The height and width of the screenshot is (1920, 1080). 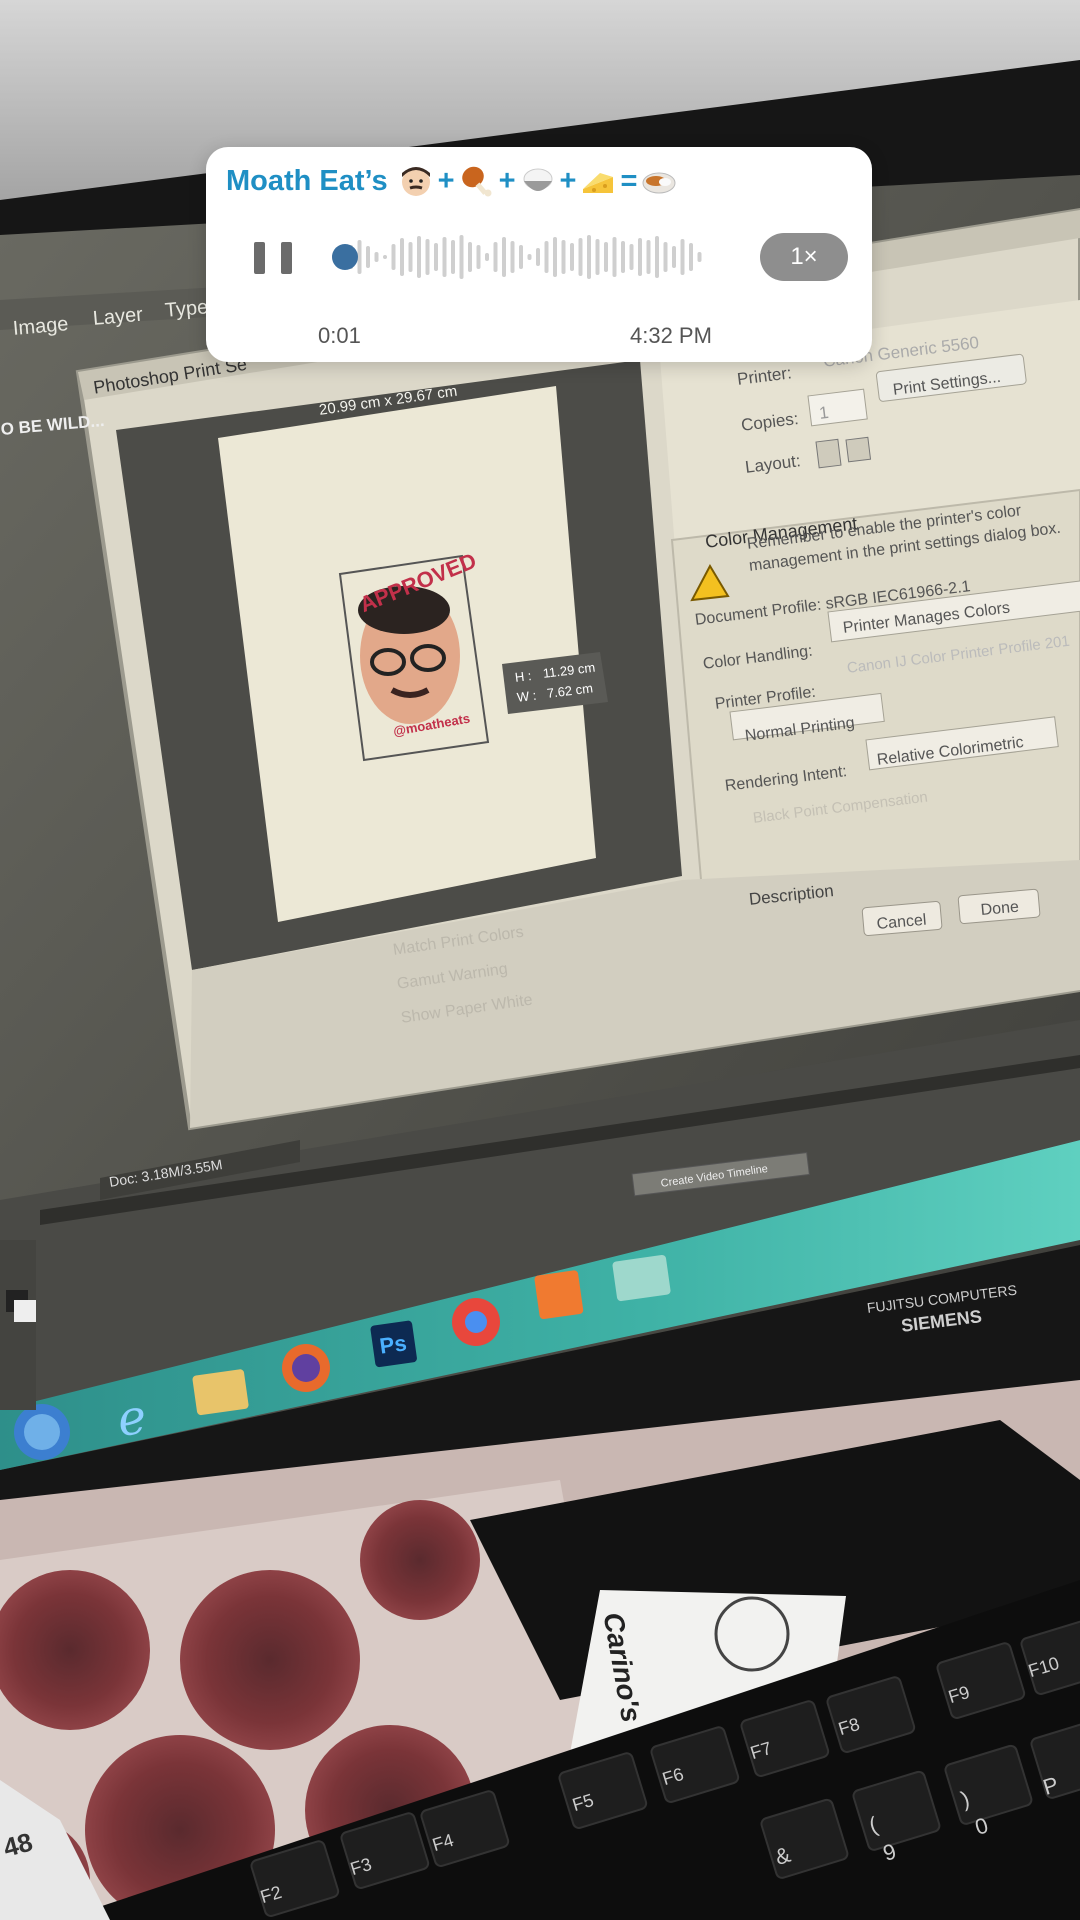 What do you see at coordinates (598, 183) in the screenshot?
I see `cheese-icon` at bounding box center [598, 183].